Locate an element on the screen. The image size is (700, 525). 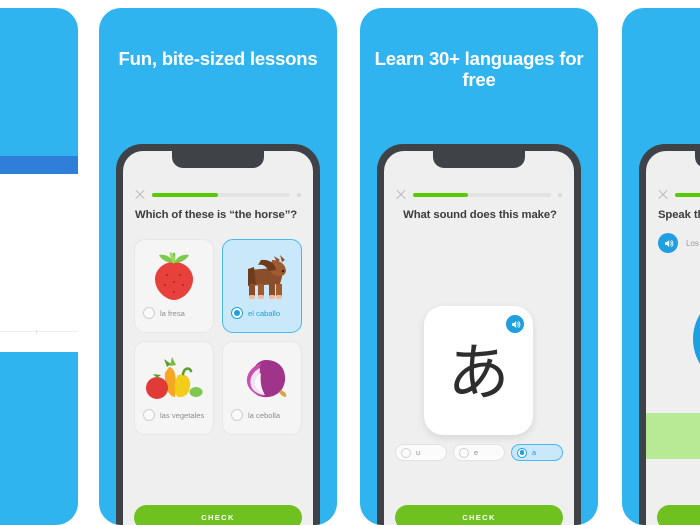
screenshot-panel-1: ly to uage is located at coordinates (39, 266).